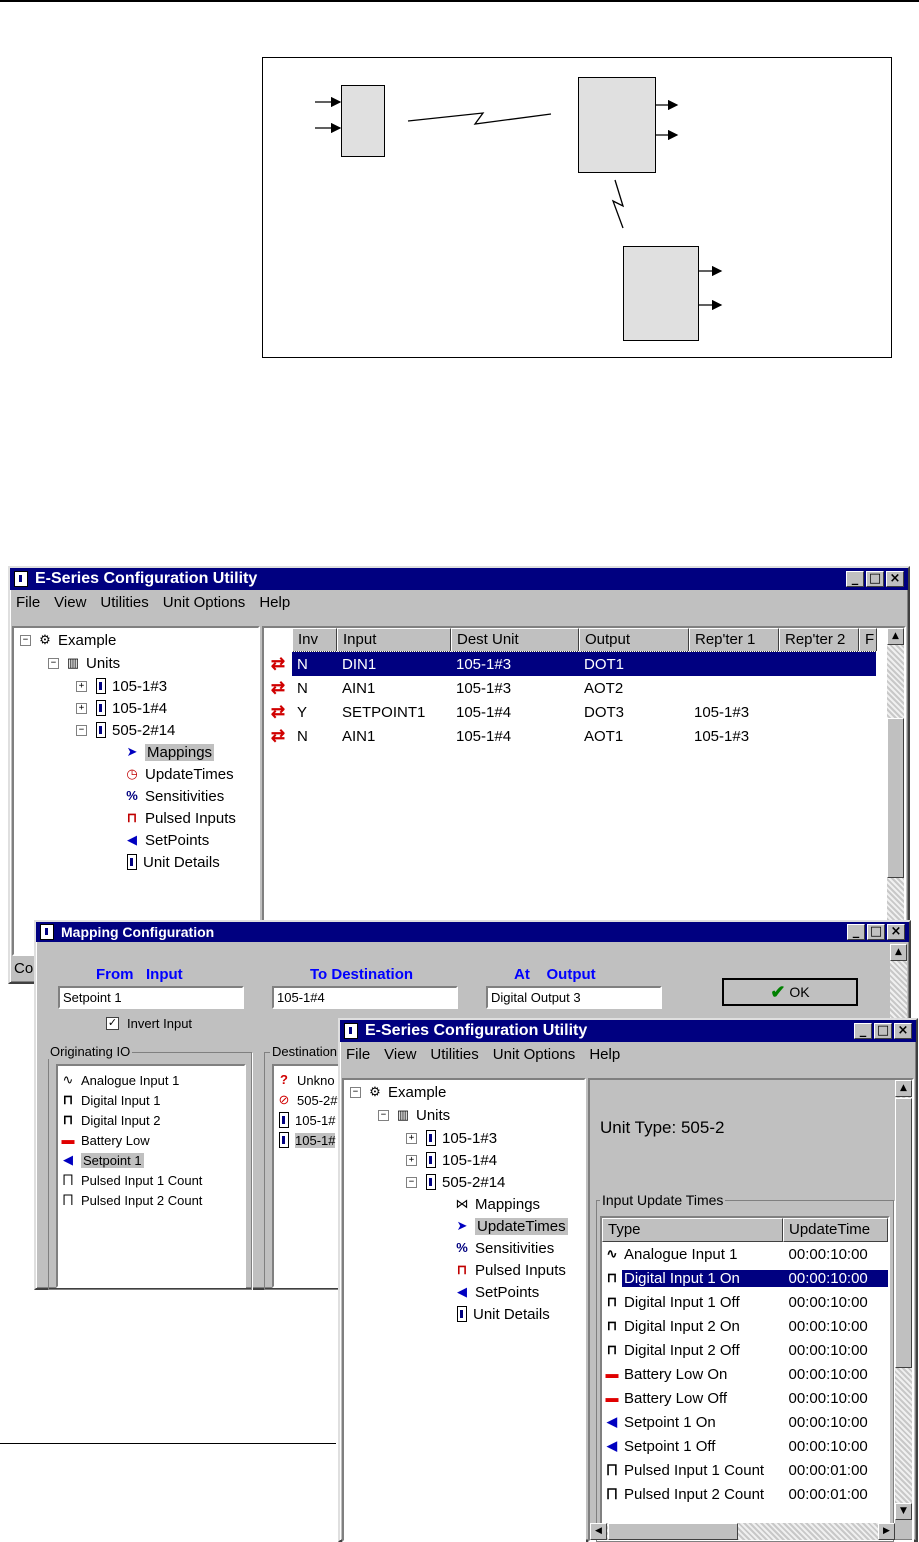  I want to click on to-destination-field: 105-1#4, so click(365, 997).